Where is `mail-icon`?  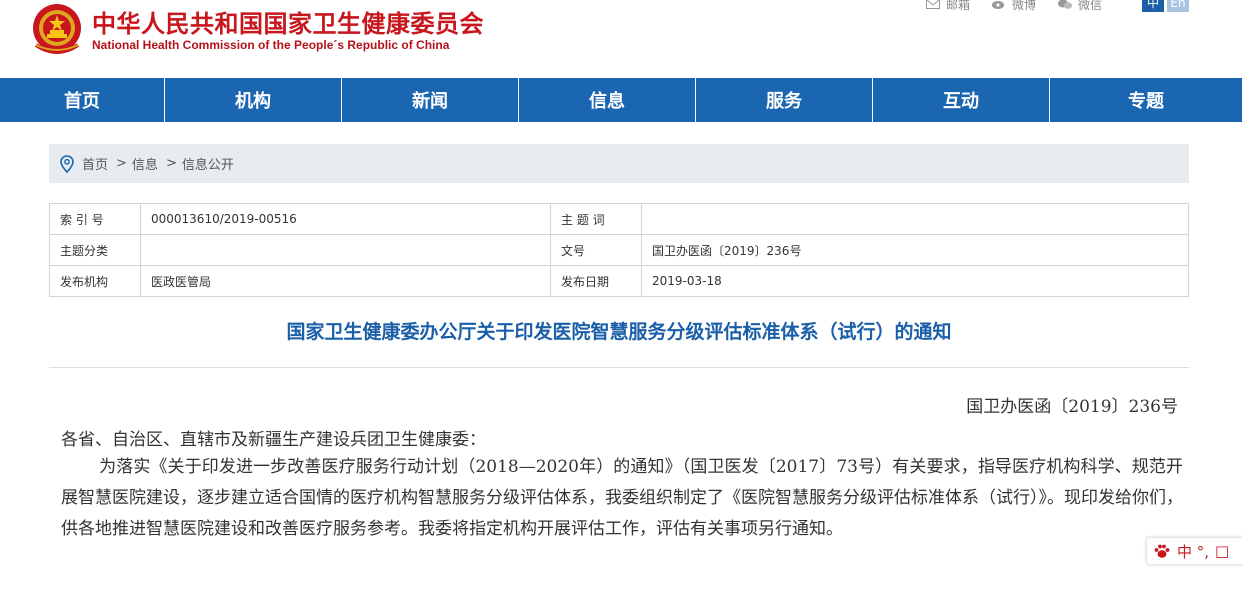 mail-icon is located at coordinates (933, 4).